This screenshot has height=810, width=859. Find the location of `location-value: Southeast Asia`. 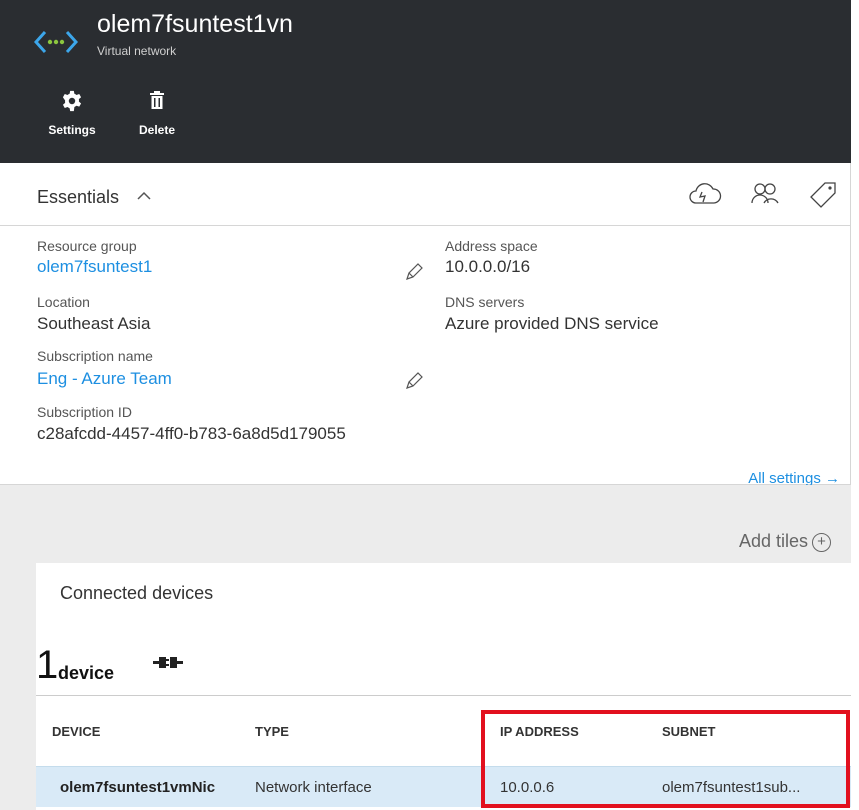

location-value: Southeast Asia is located at coordinates (94, 323).